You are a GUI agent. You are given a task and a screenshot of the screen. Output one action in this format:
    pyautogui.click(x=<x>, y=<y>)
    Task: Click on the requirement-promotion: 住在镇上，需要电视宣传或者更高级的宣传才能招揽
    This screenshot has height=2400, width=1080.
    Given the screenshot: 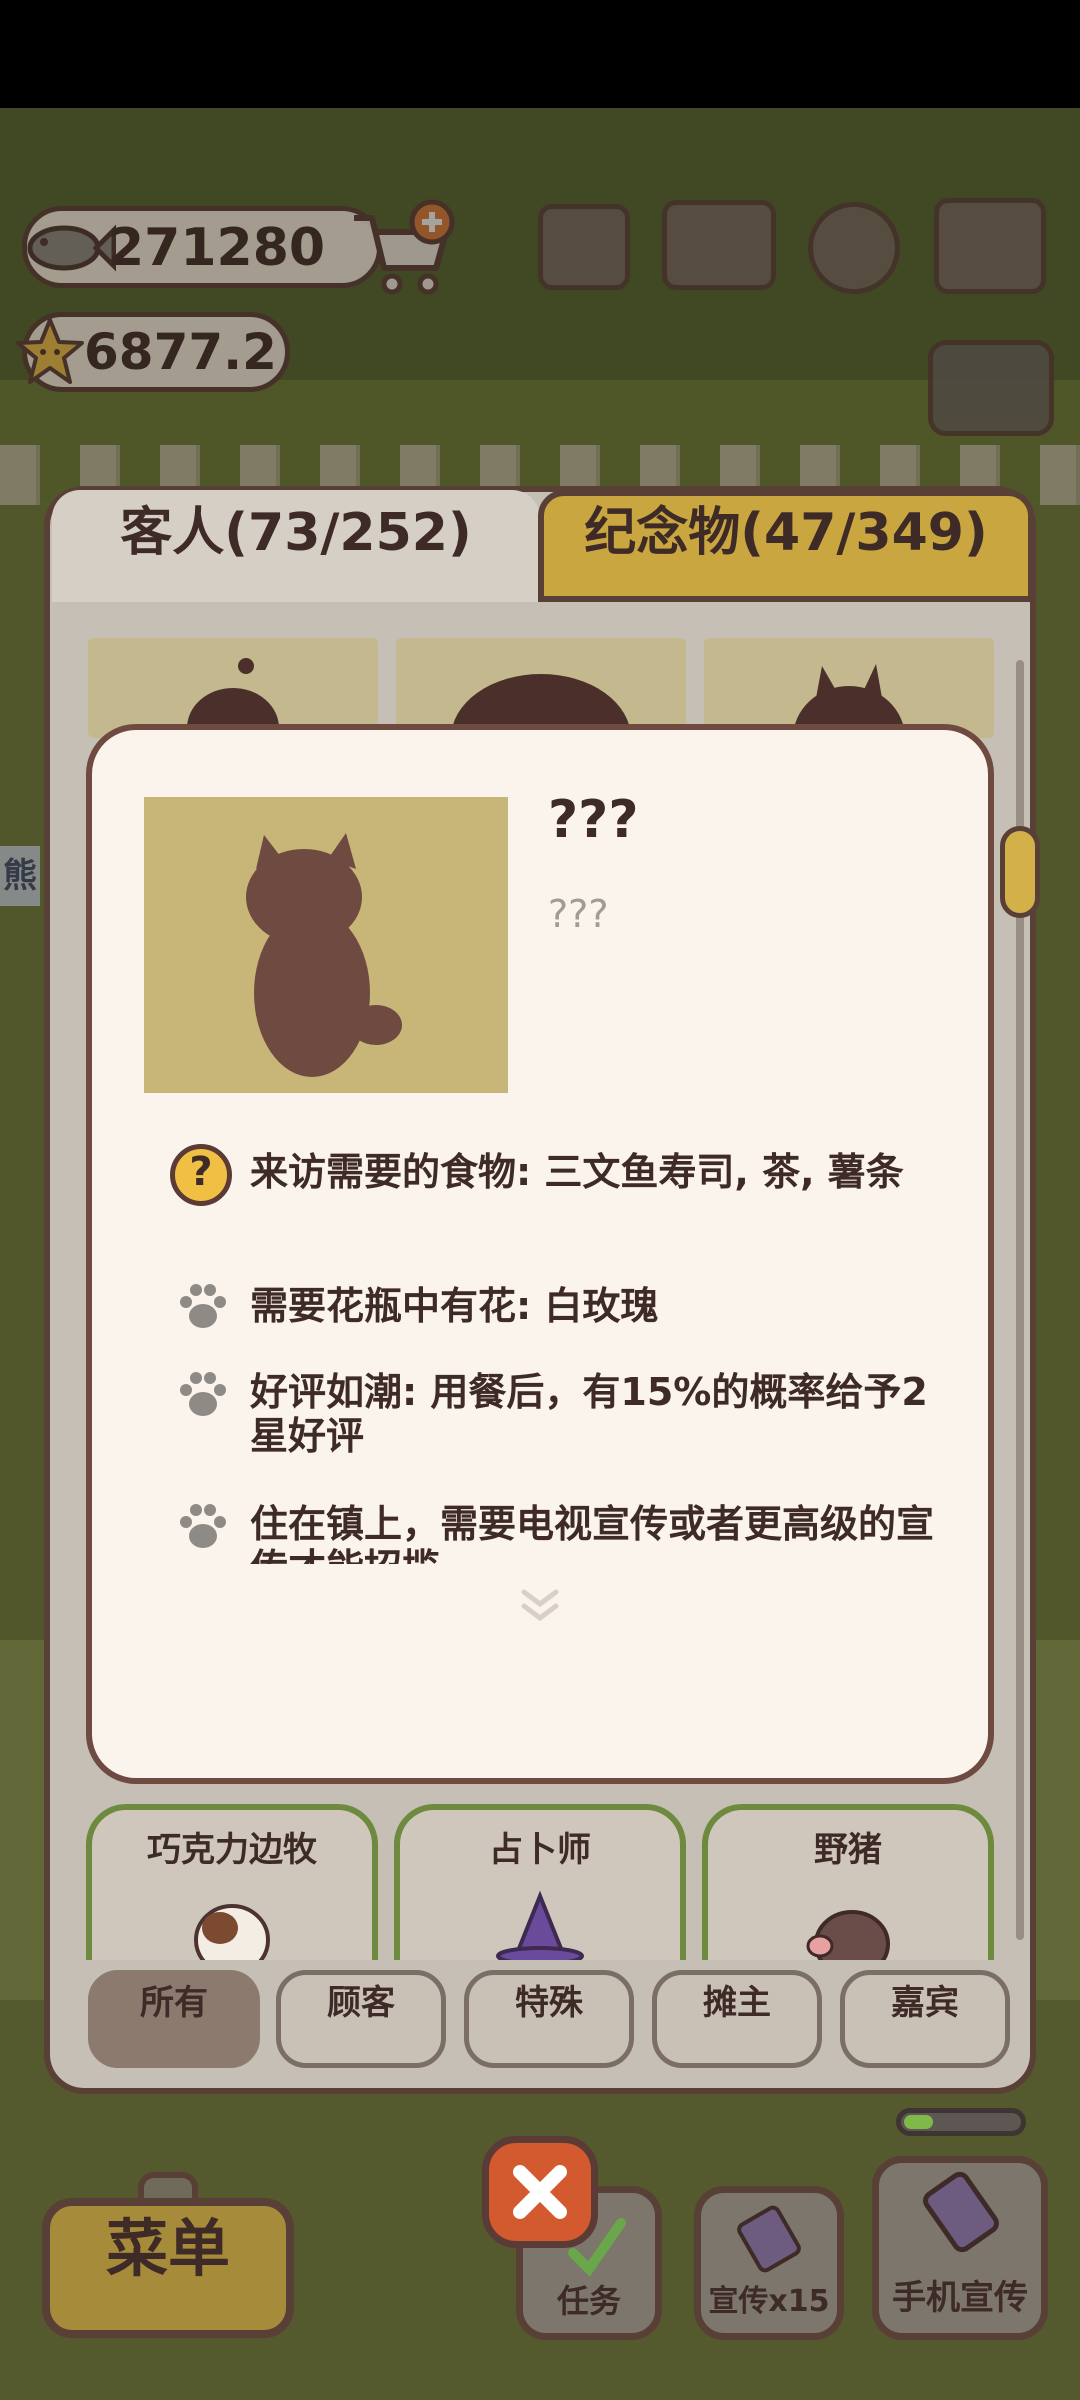 What is the action you would take?
    pyautogui.click(x=592, y=1533)
    